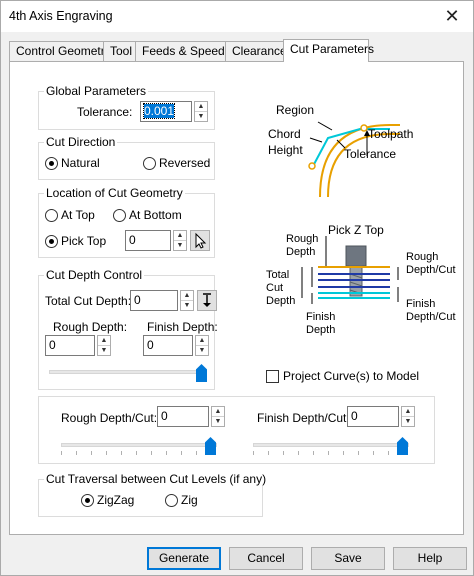 The image size is (474, 576). I want to click on radio-zigzag: ZigZag, so click(107, 500).